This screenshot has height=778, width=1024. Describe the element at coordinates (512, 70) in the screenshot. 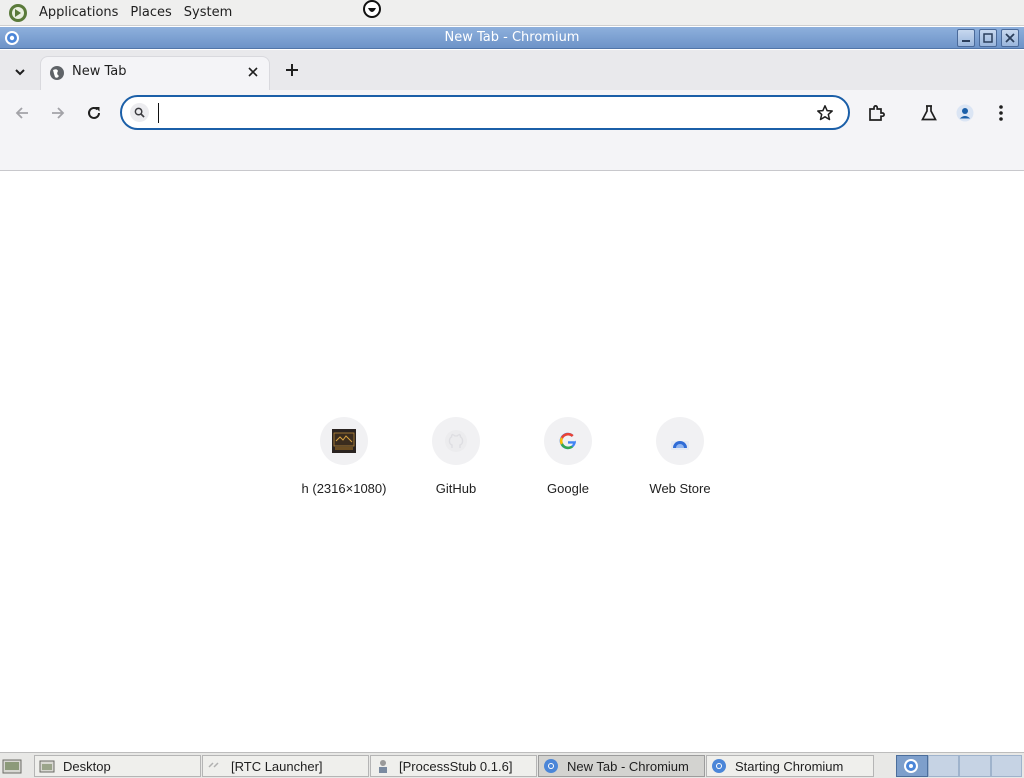

I see `tab-strip: New Tab` at that location.